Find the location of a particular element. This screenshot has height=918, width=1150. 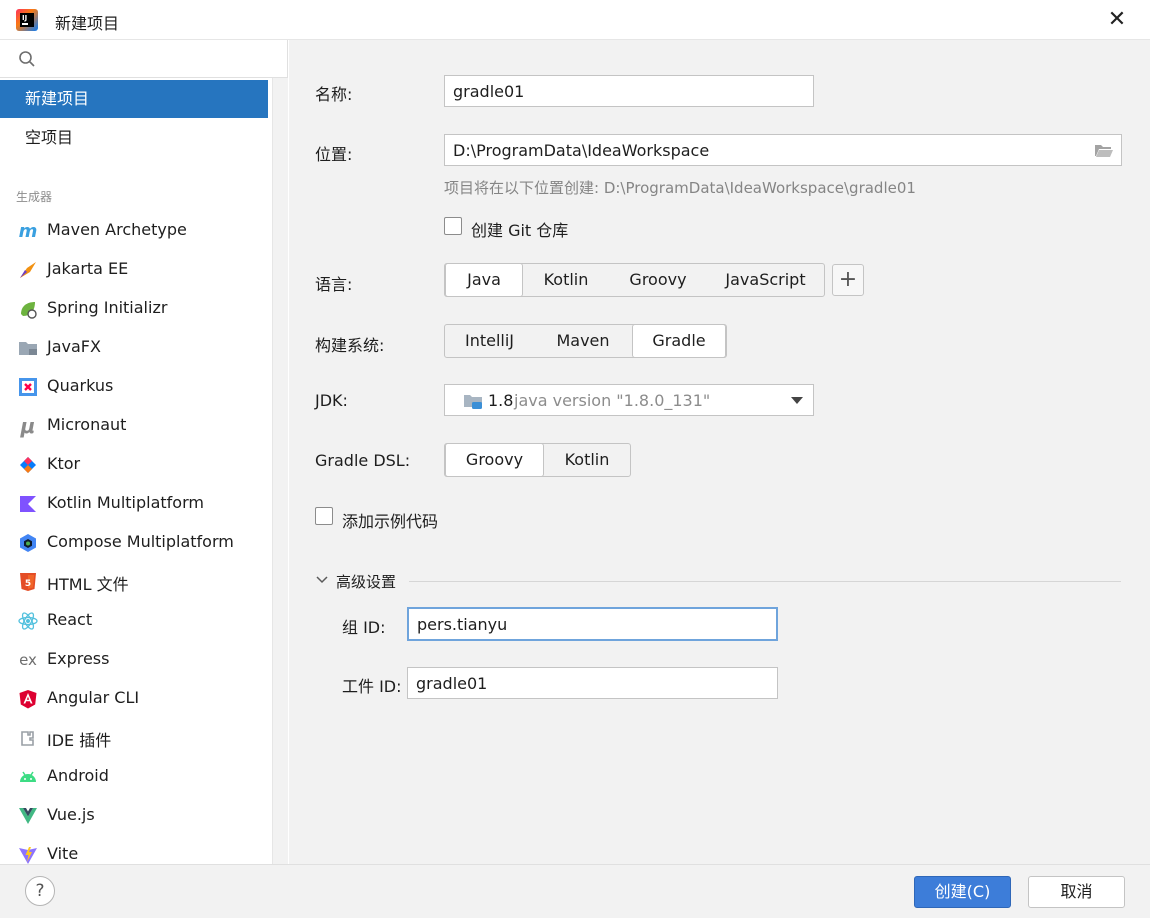

gradle-dsl-selector: Groovy Kotlin is located at coordinates (537, 460).